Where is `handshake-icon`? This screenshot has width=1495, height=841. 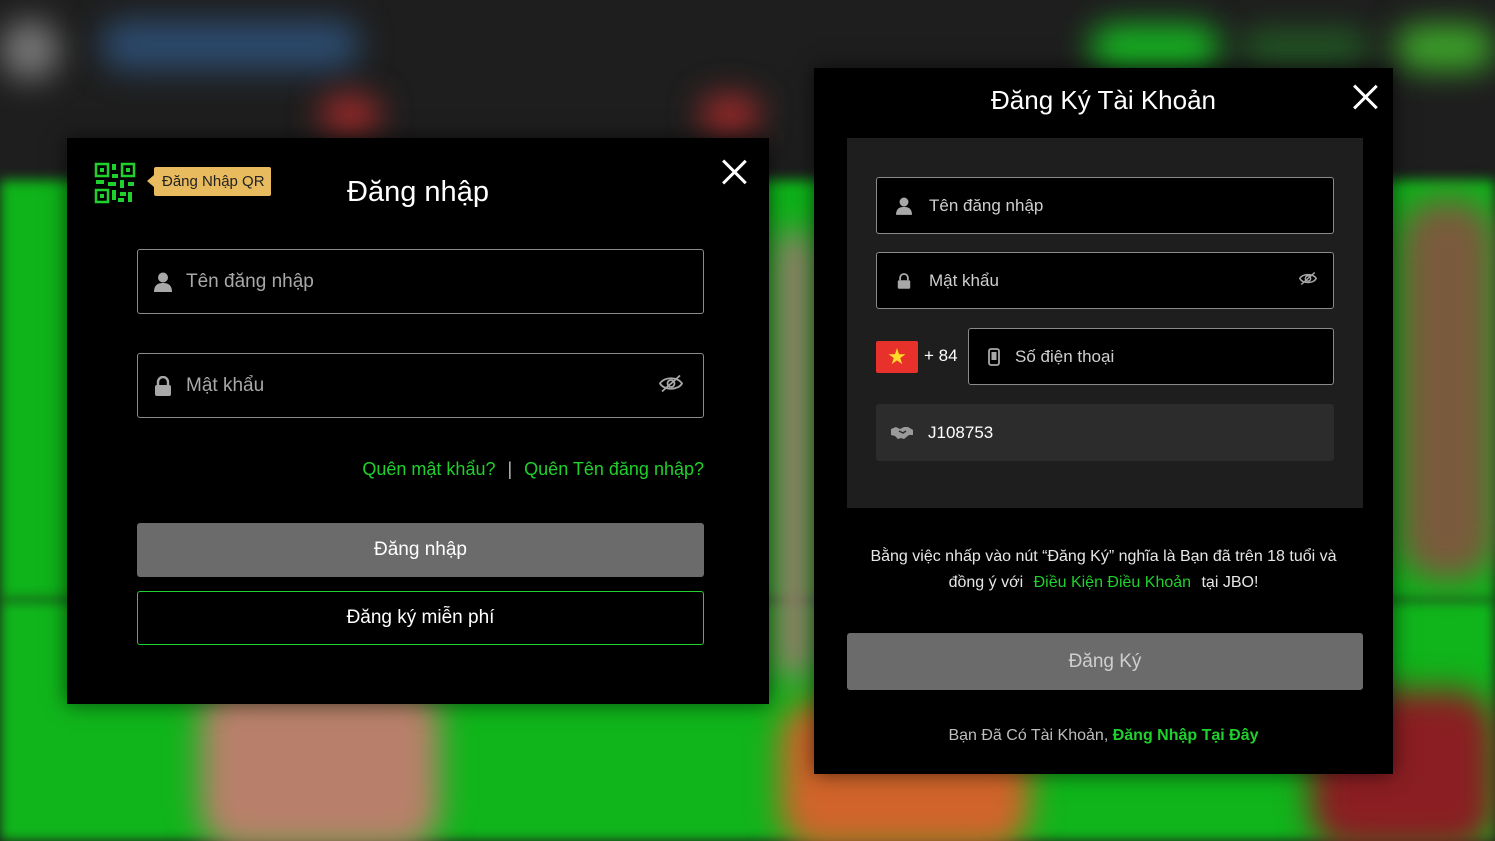
handshake-icon is located at coordinates (902, 433).